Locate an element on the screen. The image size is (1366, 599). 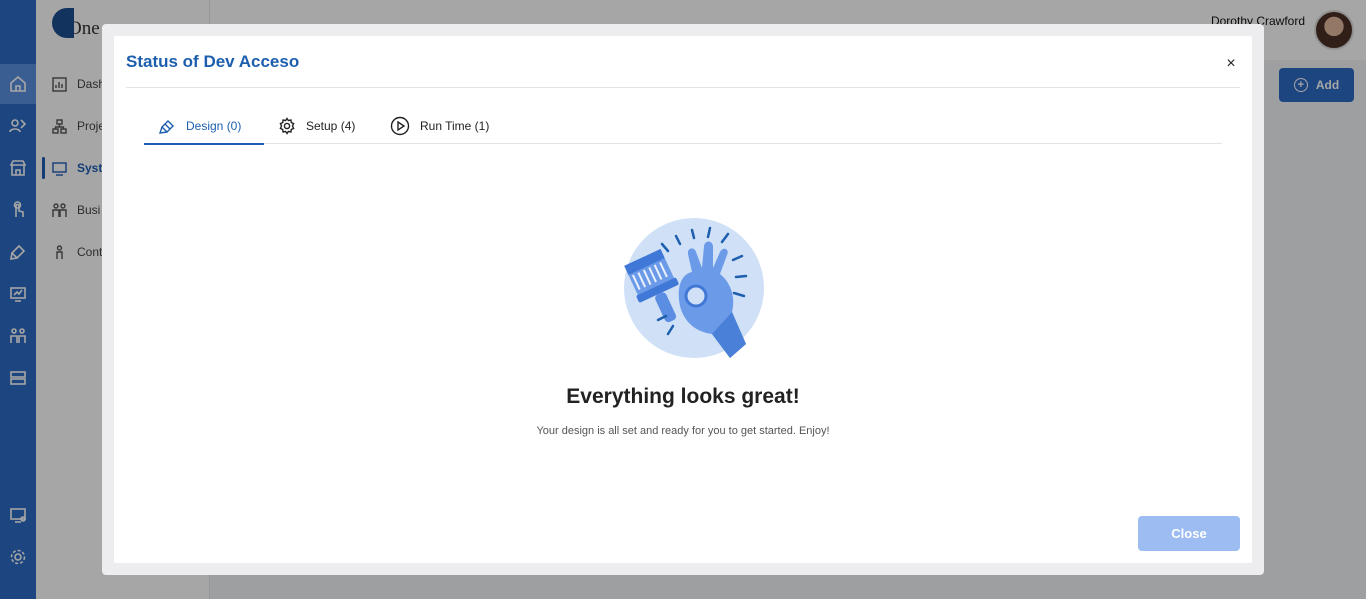
dialog-title: Status of Dev Acceso is located at coordinates (213, 61).